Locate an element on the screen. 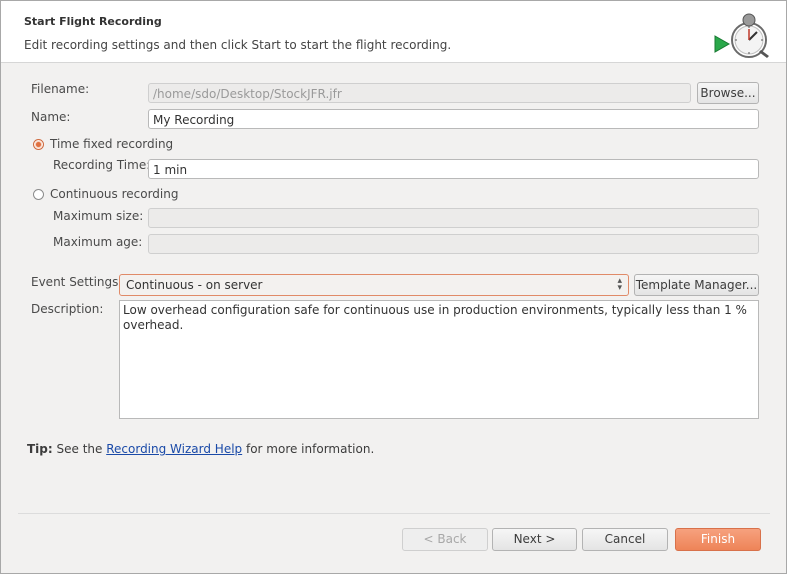 The height and width of the screenshot is (576, 789). updown-arrows-icon: ▴ ▾ is located at coordinates (619, 284).